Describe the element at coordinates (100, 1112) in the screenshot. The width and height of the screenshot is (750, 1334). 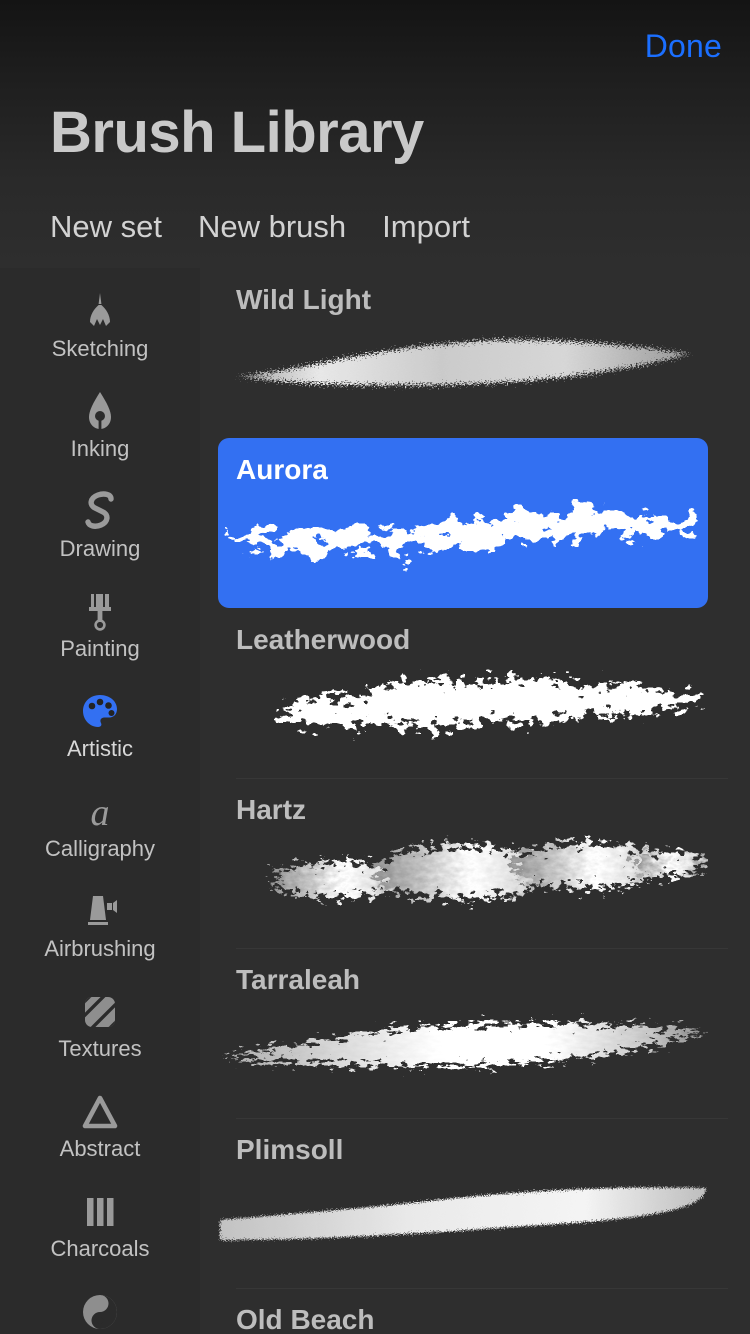
I see `triangle-icon` at that location.